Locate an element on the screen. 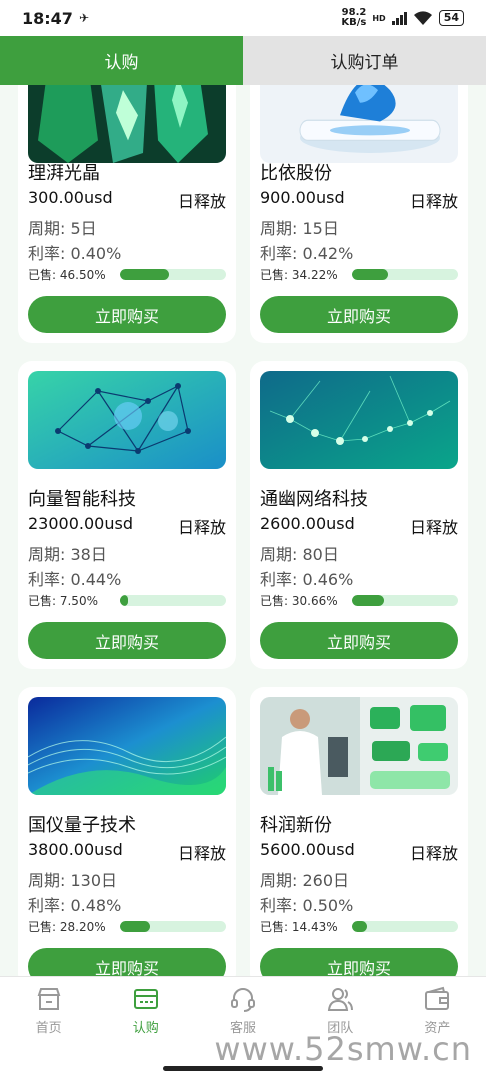 The width and height of the screenshot is (486, 1080). top-tabs: 认购 认购订单 is located at coordinates (243, 60).